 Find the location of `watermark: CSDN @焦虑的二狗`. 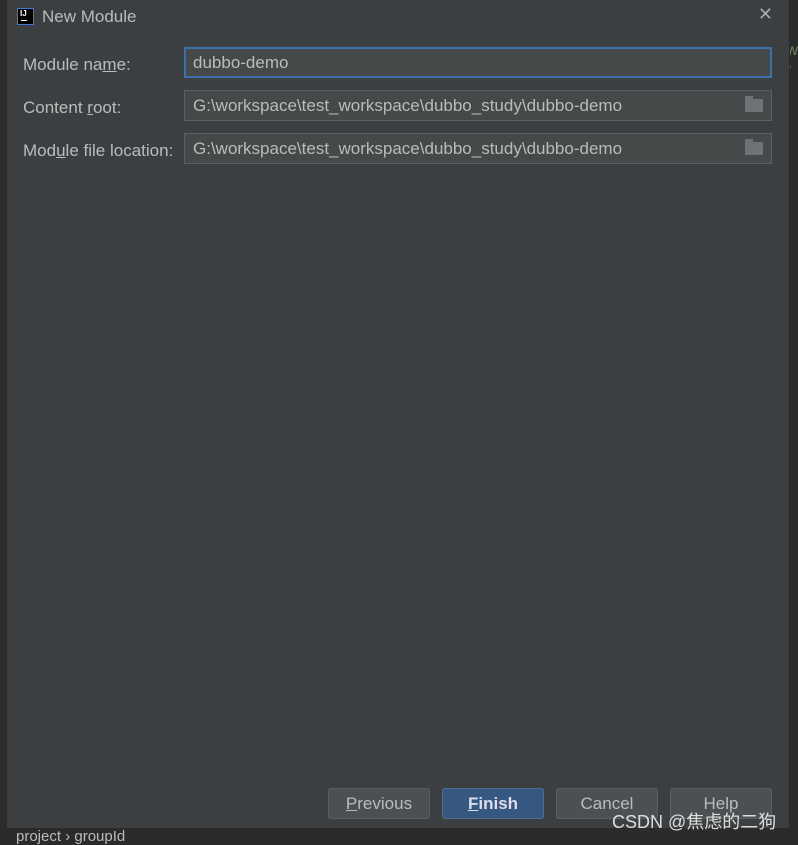

watermark: CSDN @焦虑的二狗 is located at coordinates (694, 822).